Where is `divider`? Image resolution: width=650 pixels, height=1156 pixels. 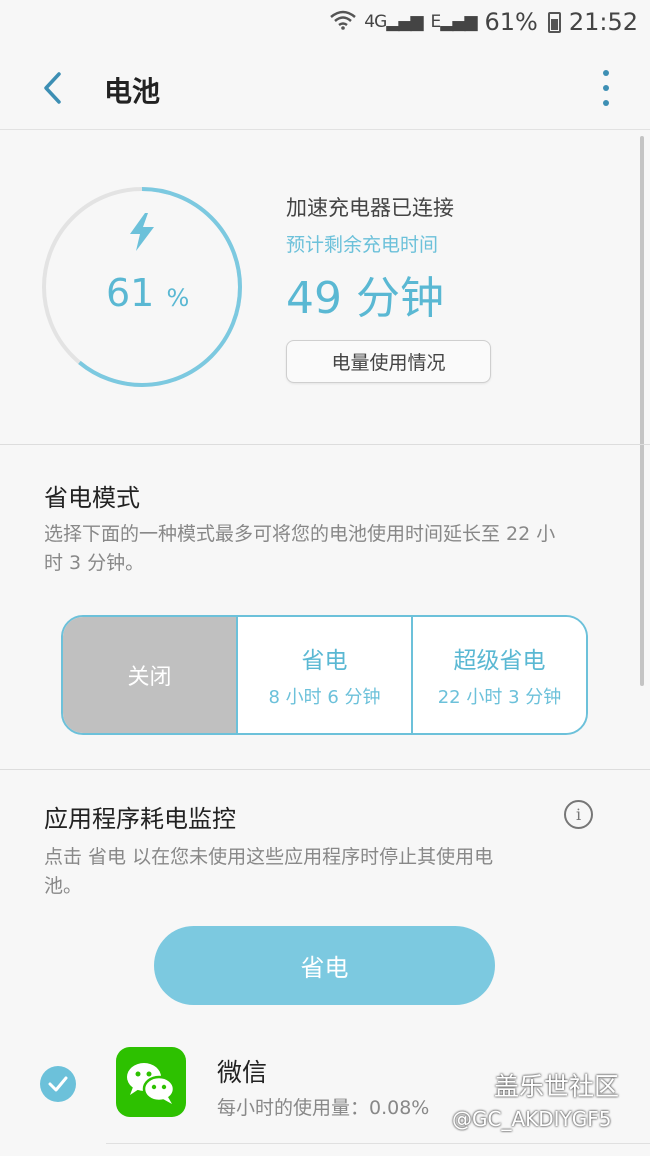
divider is located at coordinates (378, 1143).